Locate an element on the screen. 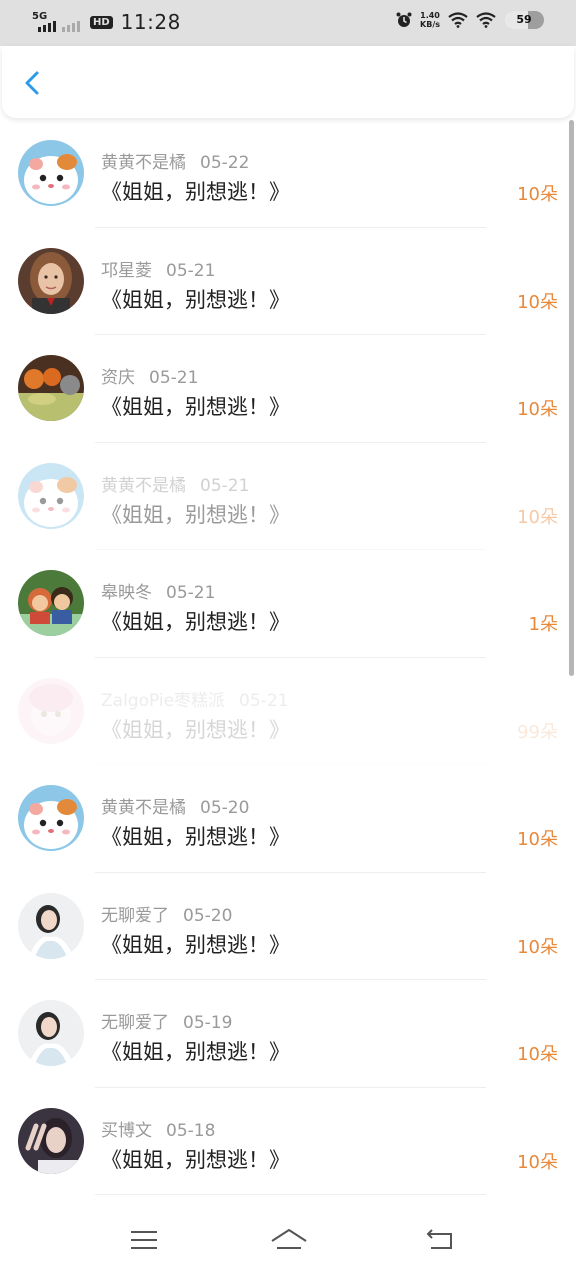  record-meta: 资庆 05-21 is located at coordinates (149, 375).